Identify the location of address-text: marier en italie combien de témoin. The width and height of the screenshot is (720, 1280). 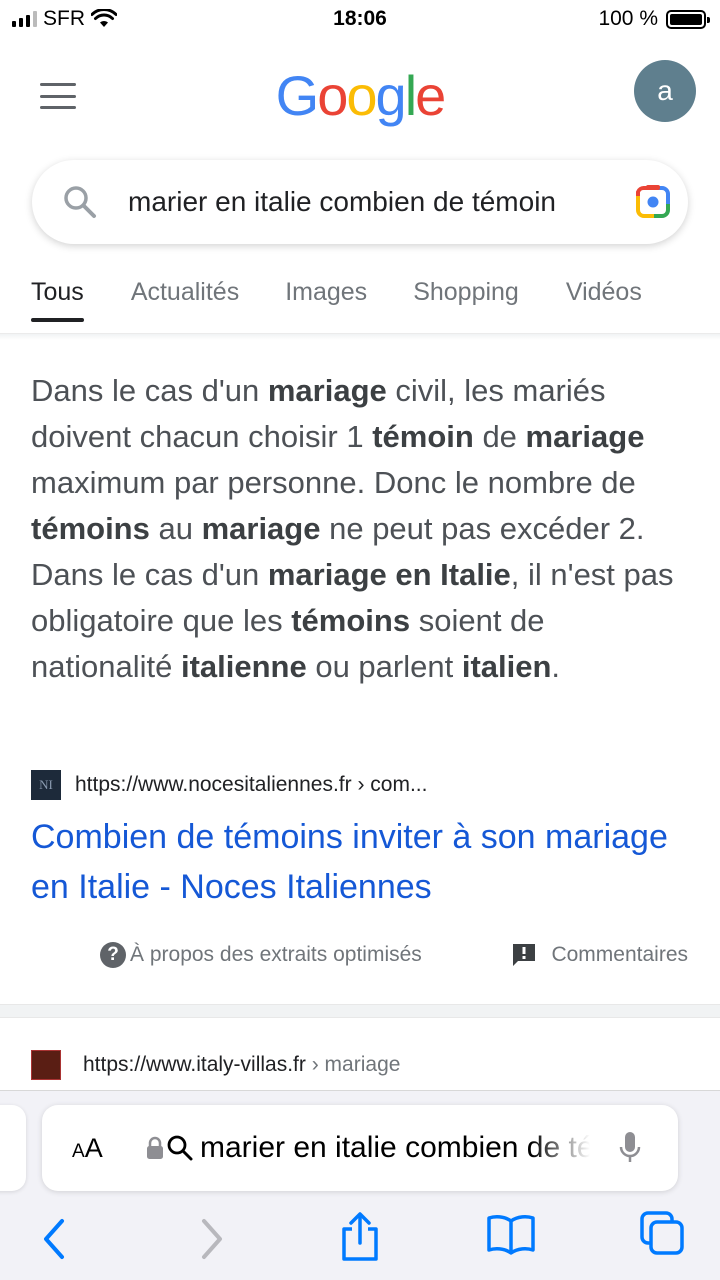
(395, 1148).